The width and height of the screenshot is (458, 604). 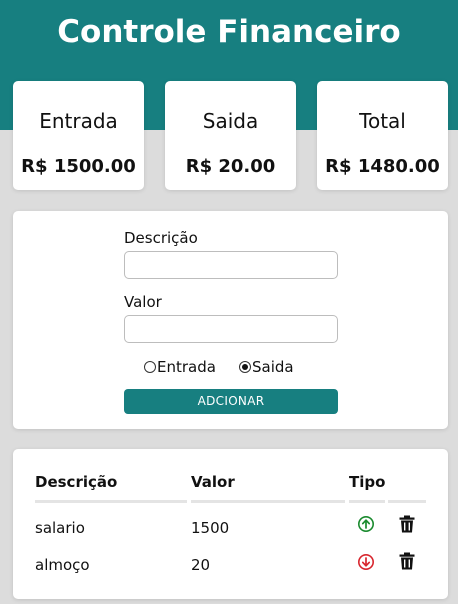 I want to click on row-2-valor: 20, so click(x=201, y=565).